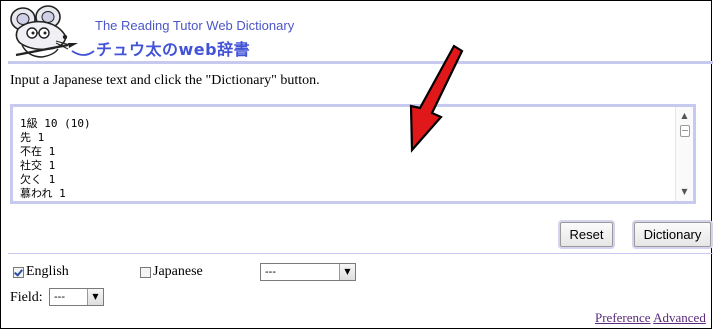  Describe the element at coordinates (586, 234) in the screenshot. I see `reset-button: Reset` at that location.